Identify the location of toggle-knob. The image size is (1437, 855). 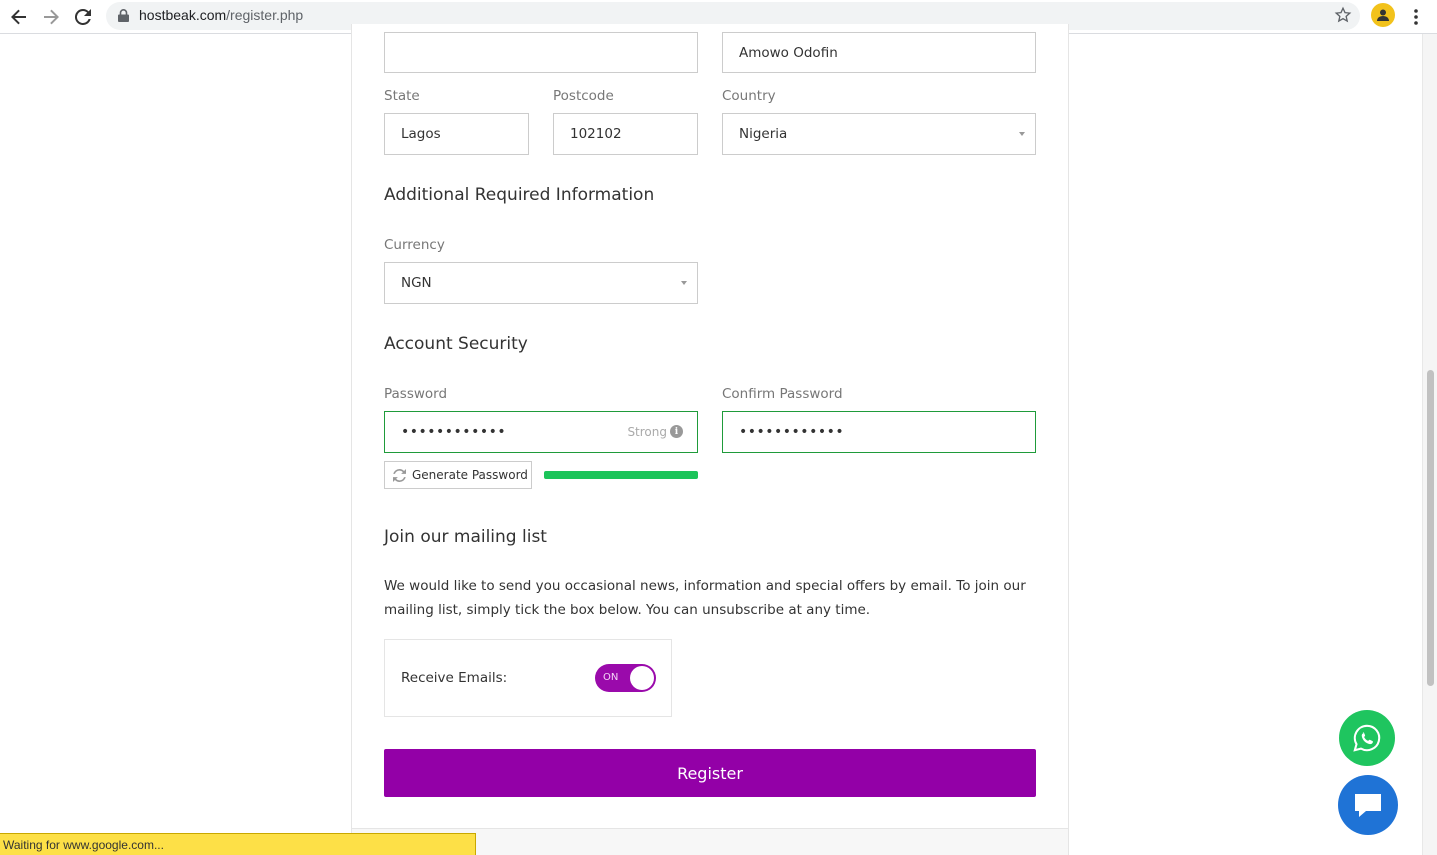
(642, 678).